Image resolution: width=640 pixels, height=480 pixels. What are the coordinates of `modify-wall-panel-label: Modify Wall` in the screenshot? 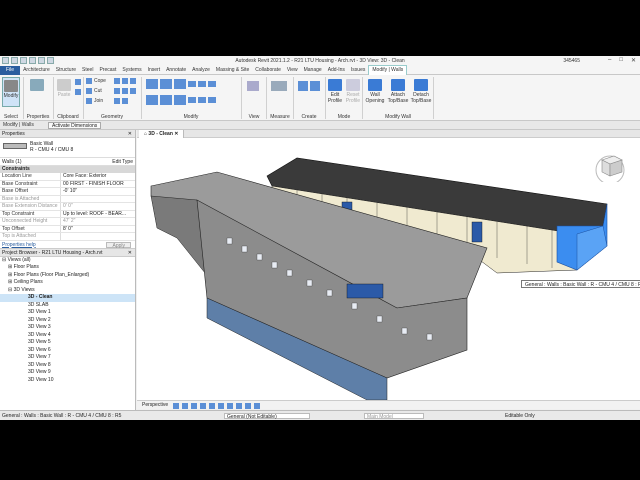 It's located at (398, 117).